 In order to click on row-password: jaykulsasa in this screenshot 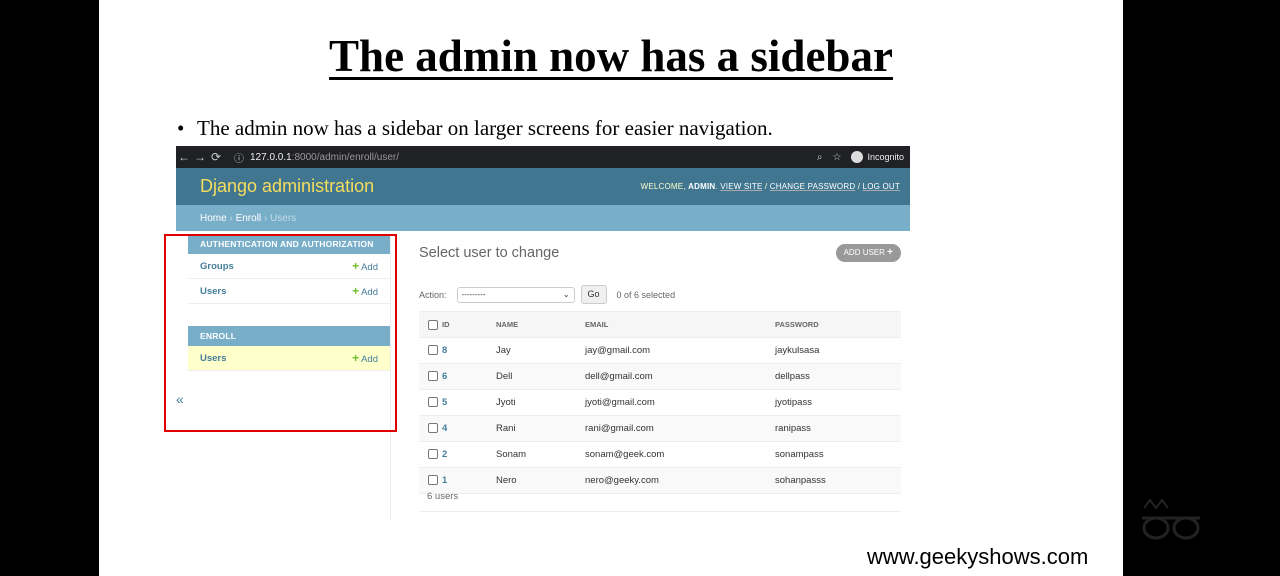, I will do `click(837, 350)`.